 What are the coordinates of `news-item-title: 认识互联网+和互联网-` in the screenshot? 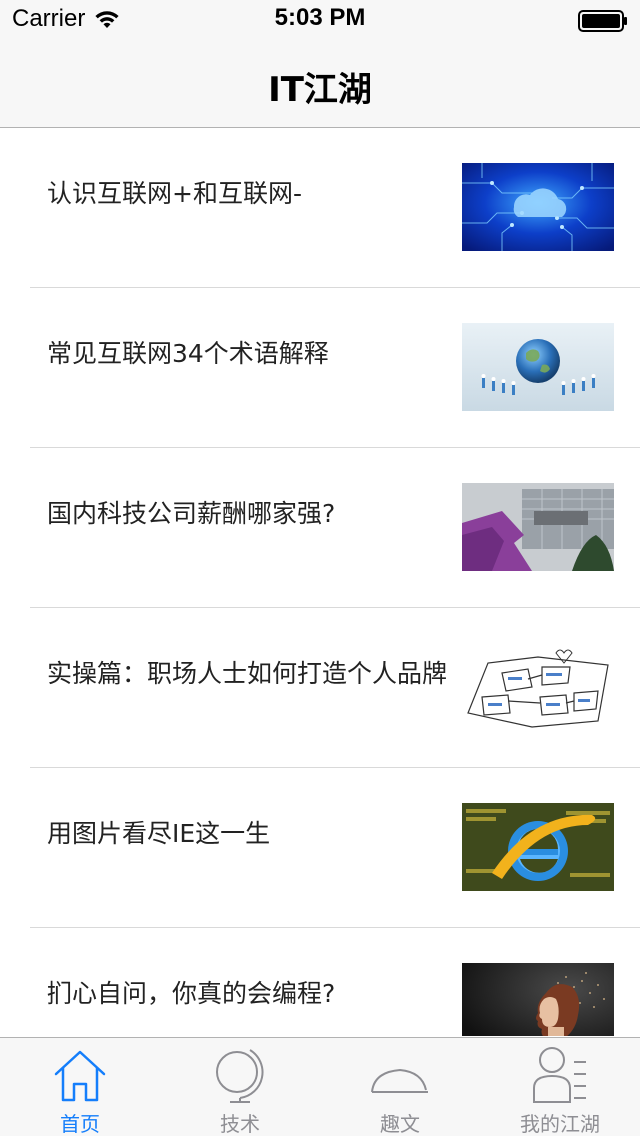 It's located at (174, 193).